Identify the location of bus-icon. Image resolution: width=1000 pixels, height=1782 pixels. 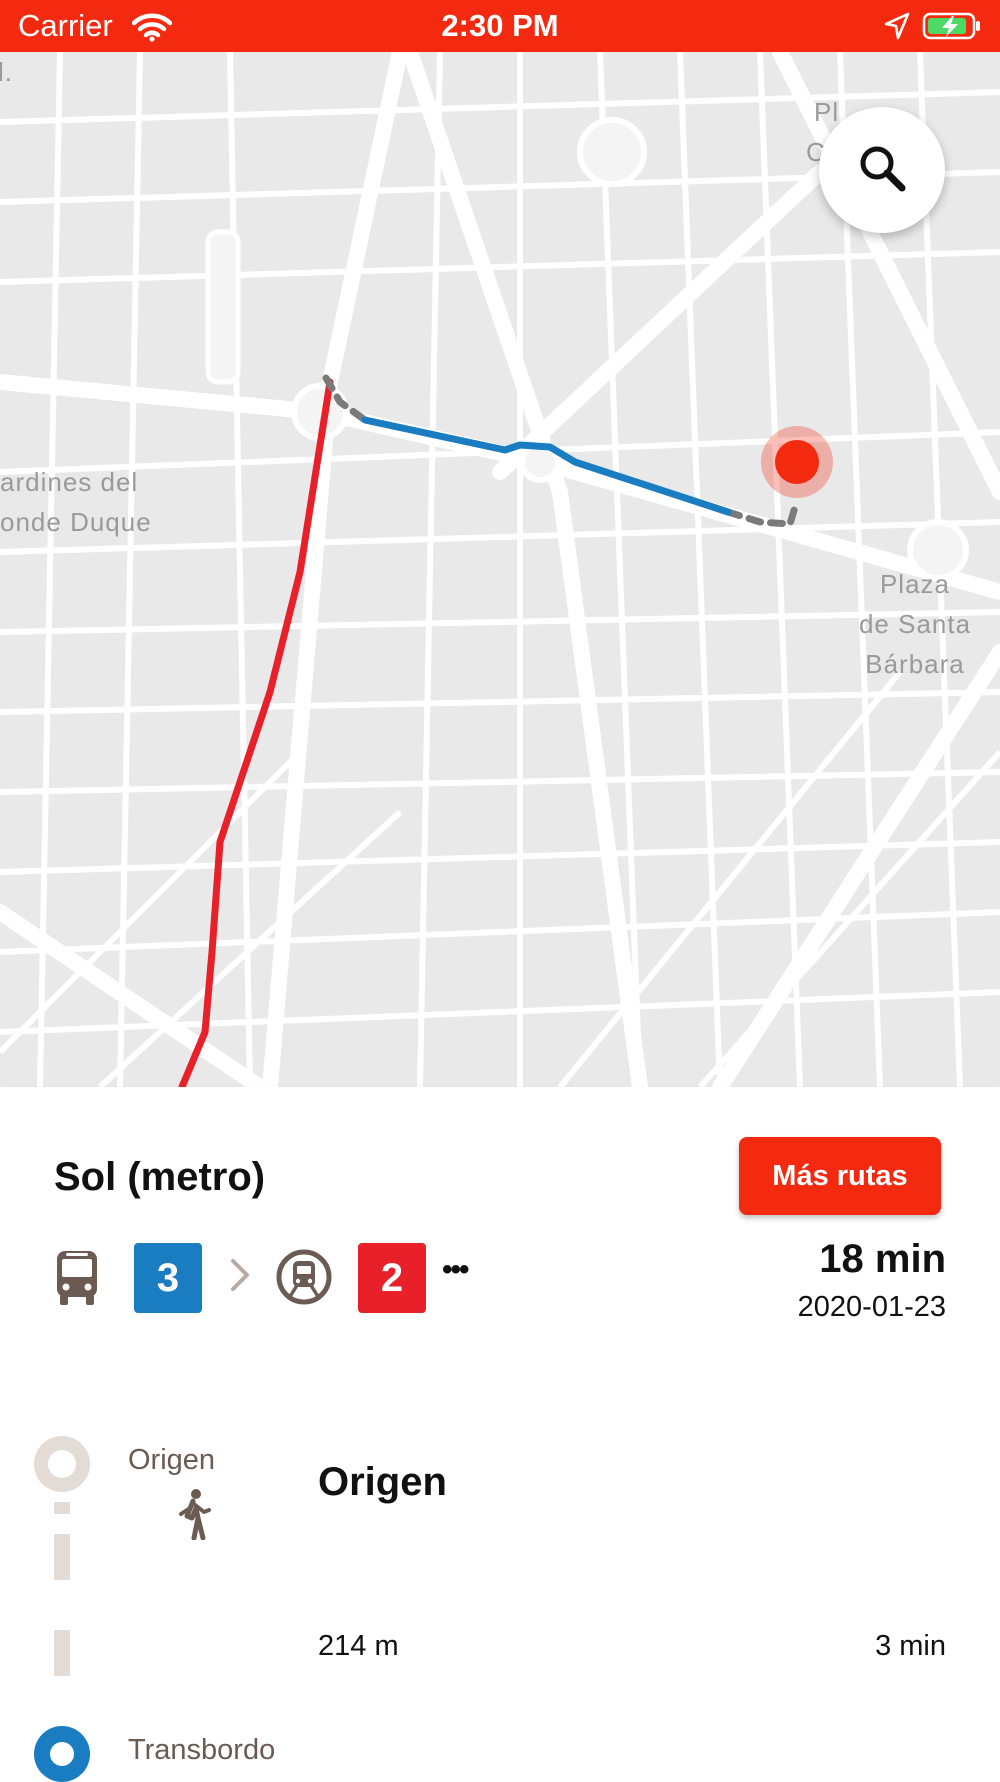
(77, 1280).